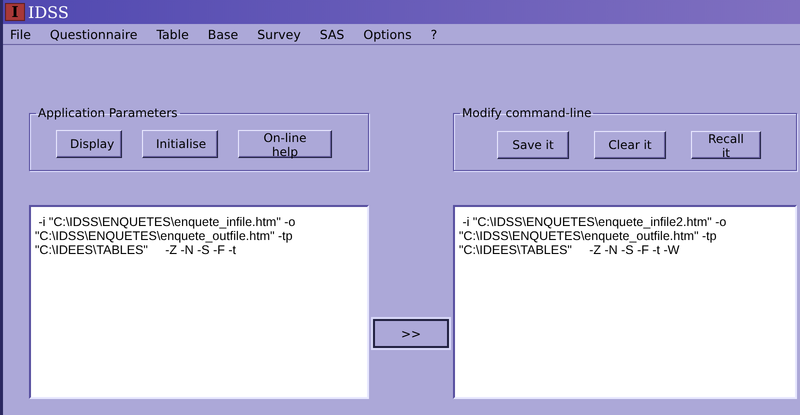 The height and width of the screenshot is (415, 800). I want to click on menu-item: Survey, so click(279, 34).